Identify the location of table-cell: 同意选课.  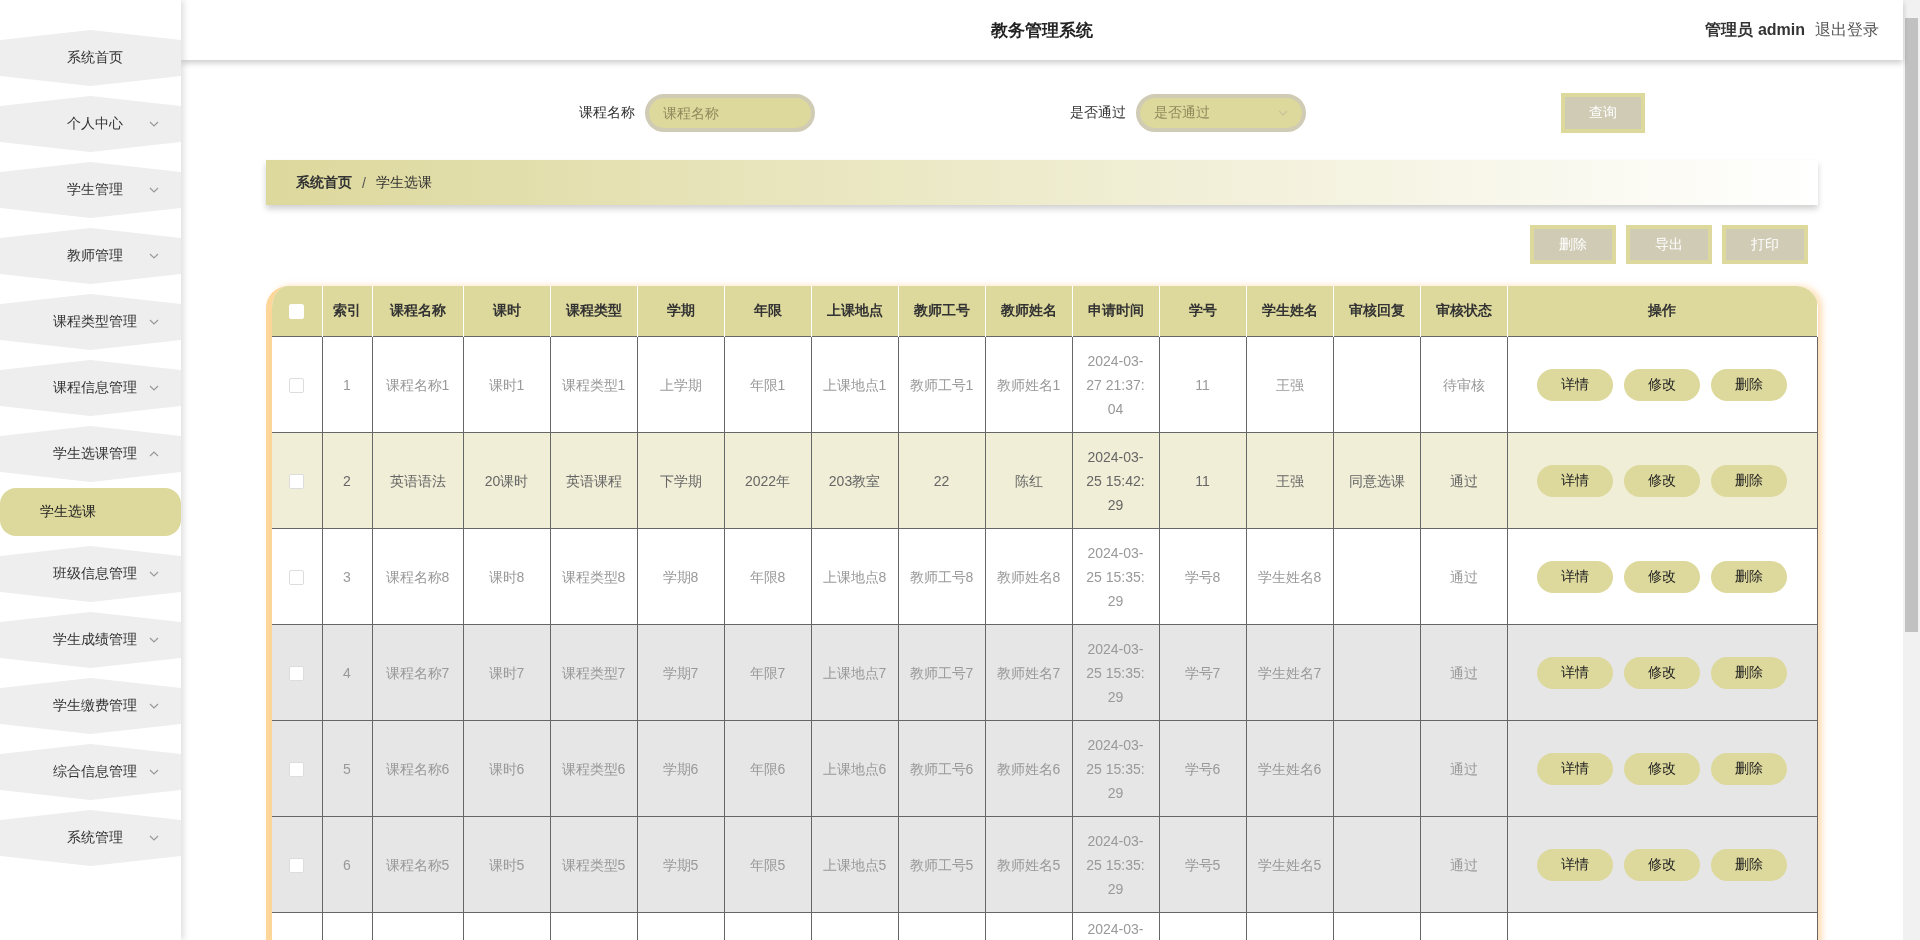
(1376, 480).